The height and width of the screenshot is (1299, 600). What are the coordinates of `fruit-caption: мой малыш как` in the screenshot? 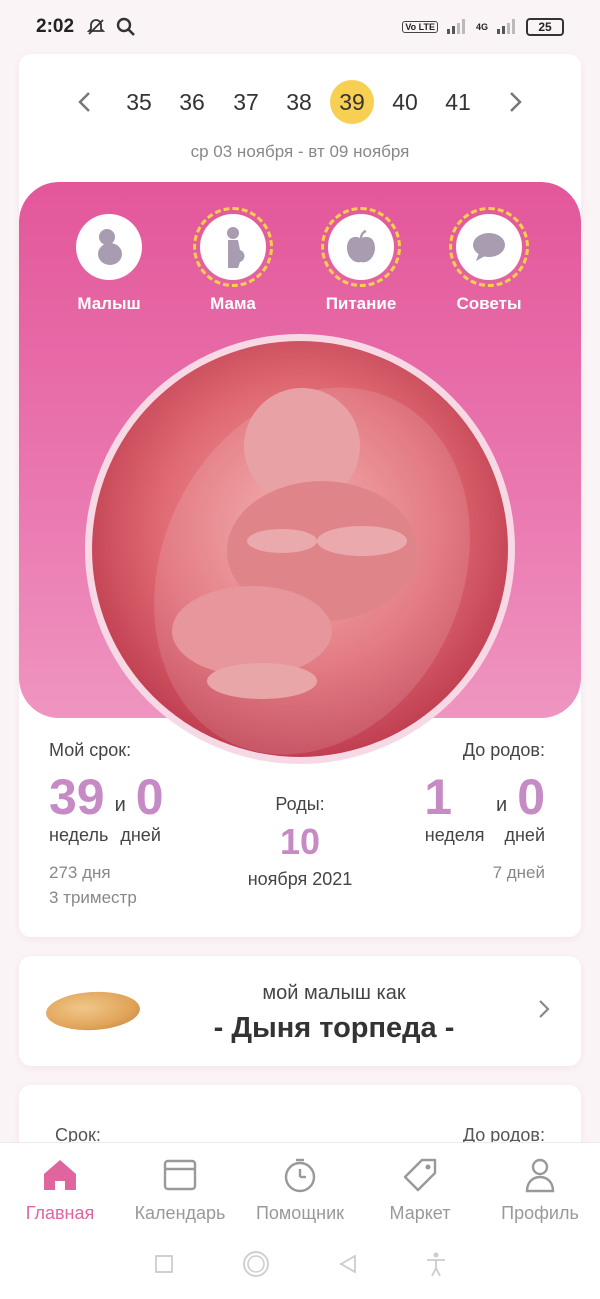 It's located at (334, 993).